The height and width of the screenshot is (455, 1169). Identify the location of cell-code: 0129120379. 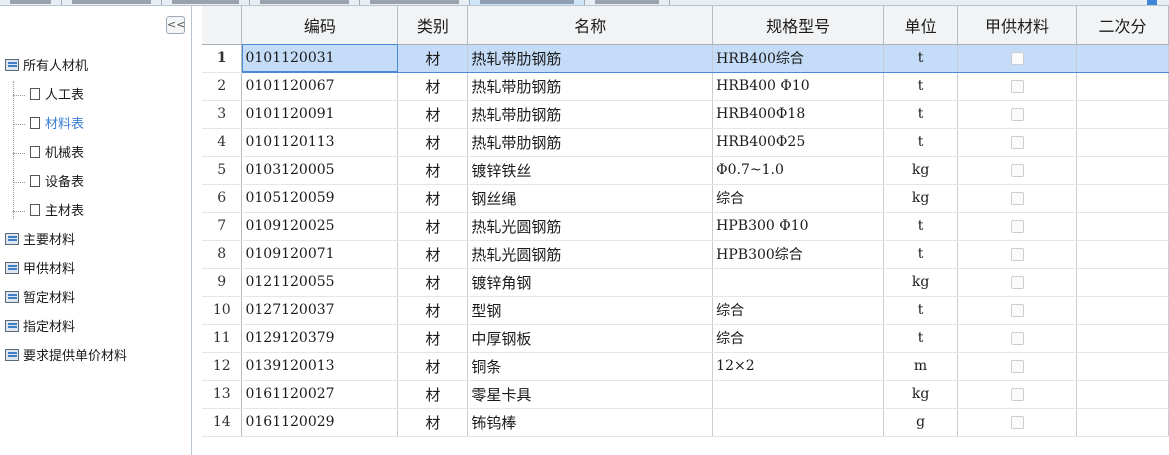
(320, 338).